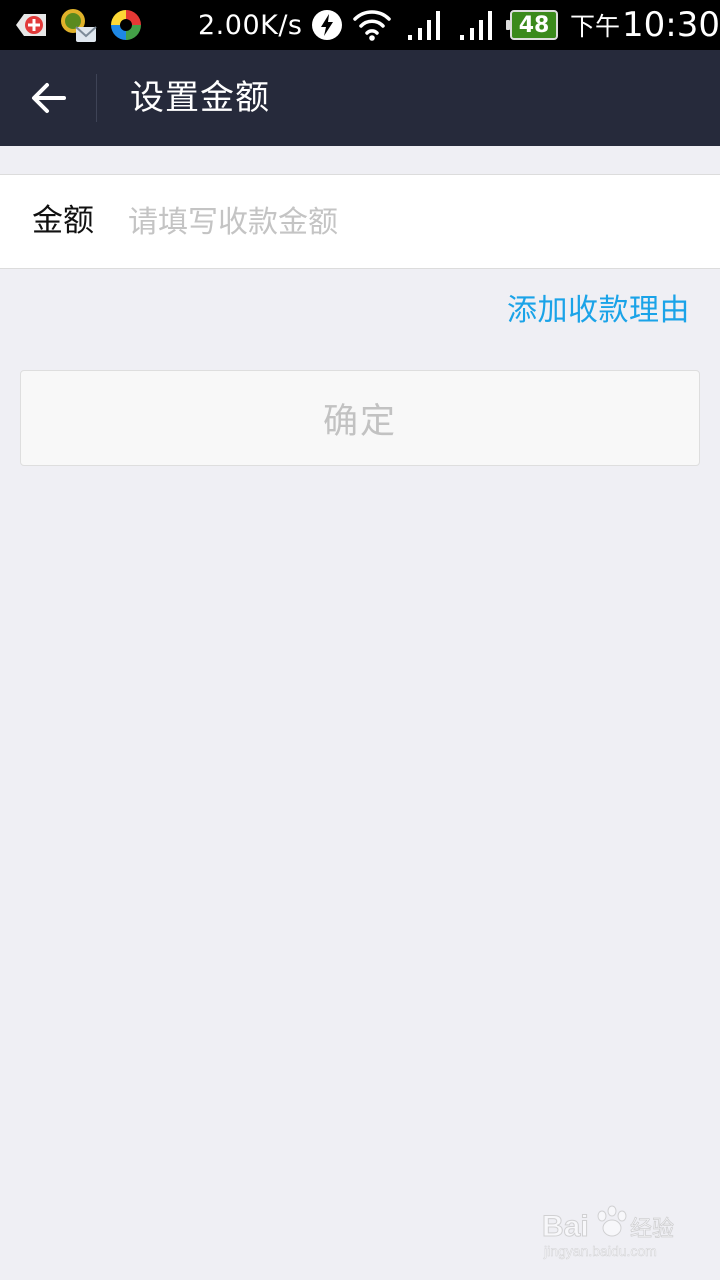 This screenshot has width=720, height=1280. What do you see at coordinates (96, 98) in the screenshot?
I see `title-divider` at bounding box center [96, 98].